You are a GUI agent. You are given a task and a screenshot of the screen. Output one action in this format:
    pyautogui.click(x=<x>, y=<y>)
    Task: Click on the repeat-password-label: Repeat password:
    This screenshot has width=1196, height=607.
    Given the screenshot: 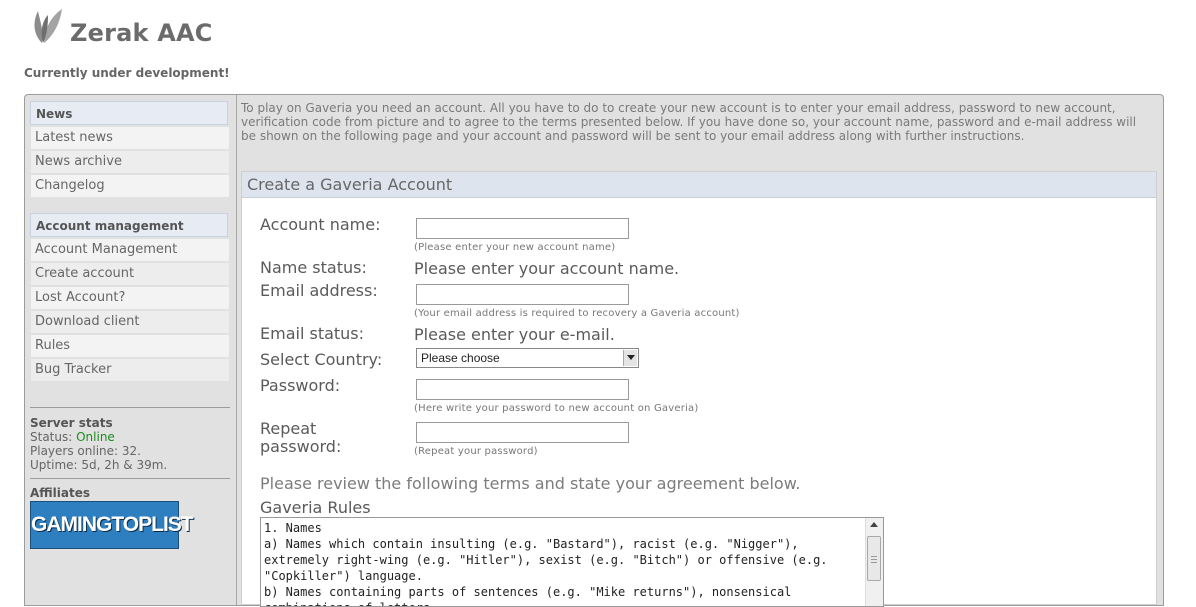 What is the action you would take?
    pyautogui.click(x=300, y=438)
    